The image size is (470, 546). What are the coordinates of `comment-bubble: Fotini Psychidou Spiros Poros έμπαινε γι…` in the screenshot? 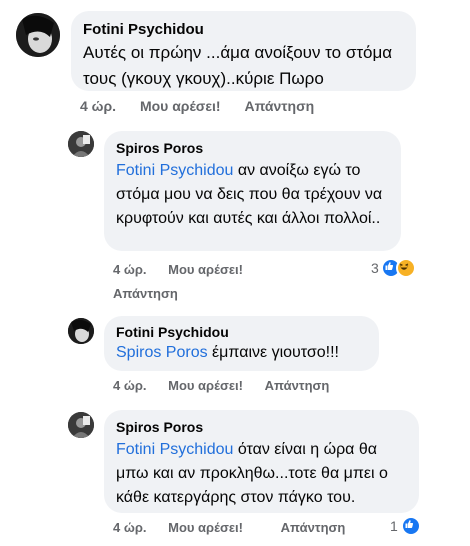 It's located at (241, 343).